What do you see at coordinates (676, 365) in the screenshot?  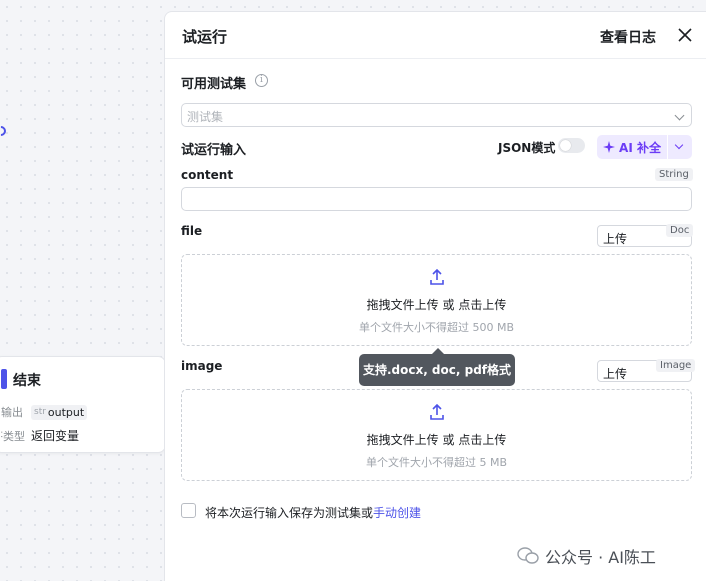 I see `image-type-tag: Image` at bounding box center [676, 365].